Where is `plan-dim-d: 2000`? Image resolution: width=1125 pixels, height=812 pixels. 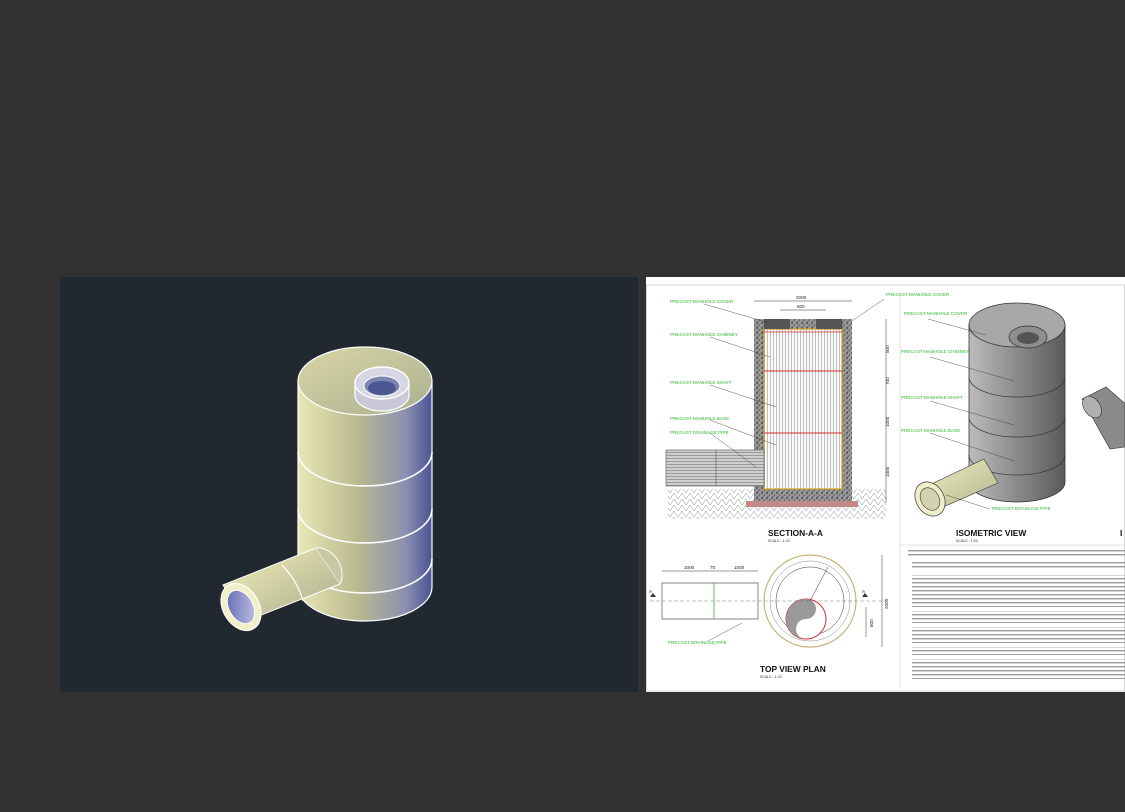 plan-dim-d: 2000 is located at coordinates (886, 603).